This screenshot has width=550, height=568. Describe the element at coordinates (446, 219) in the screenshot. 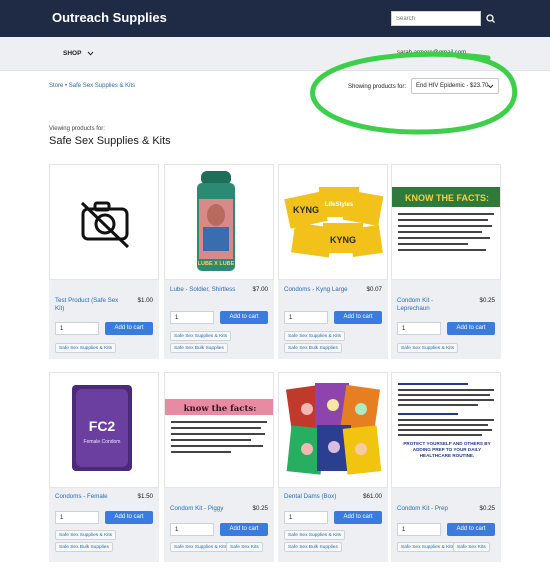

I see `facts-card-image: KNOW THE FACTS:` at that location.